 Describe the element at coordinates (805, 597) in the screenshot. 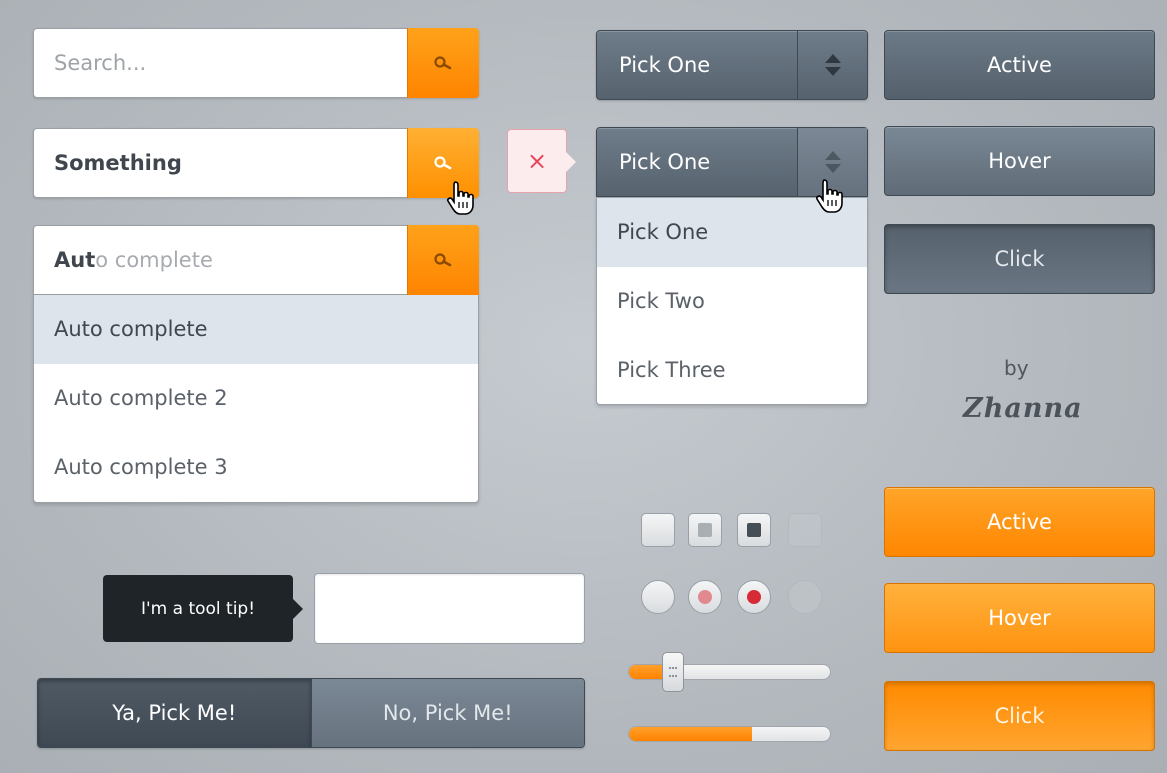

I see `radio-disabled` at that location.